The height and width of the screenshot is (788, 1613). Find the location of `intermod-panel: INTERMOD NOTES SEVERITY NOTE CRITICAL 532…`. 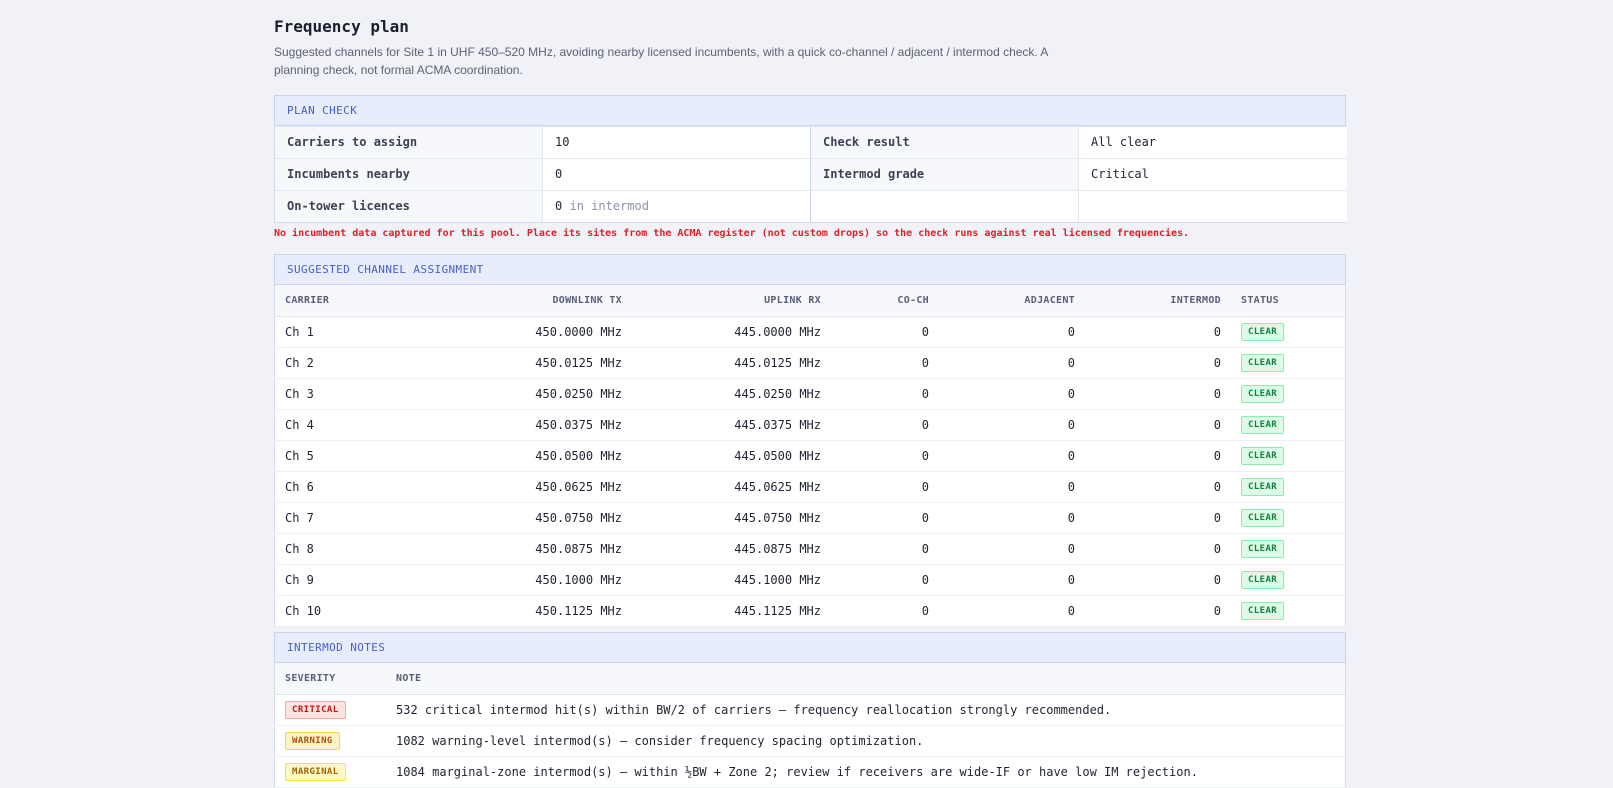

intermod-panel: INTERMOD NOTES SEVERITY NOTE CRITICAL 532… is located at coordinates (810, 710).